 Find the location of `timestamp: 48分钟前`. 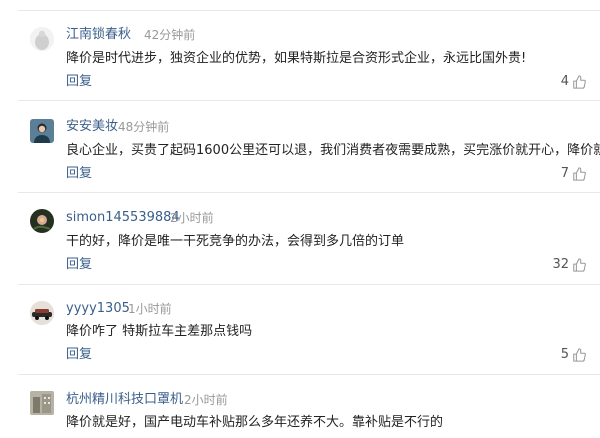

timestamp: 48分钟前 is located at coordinates (144, 127).